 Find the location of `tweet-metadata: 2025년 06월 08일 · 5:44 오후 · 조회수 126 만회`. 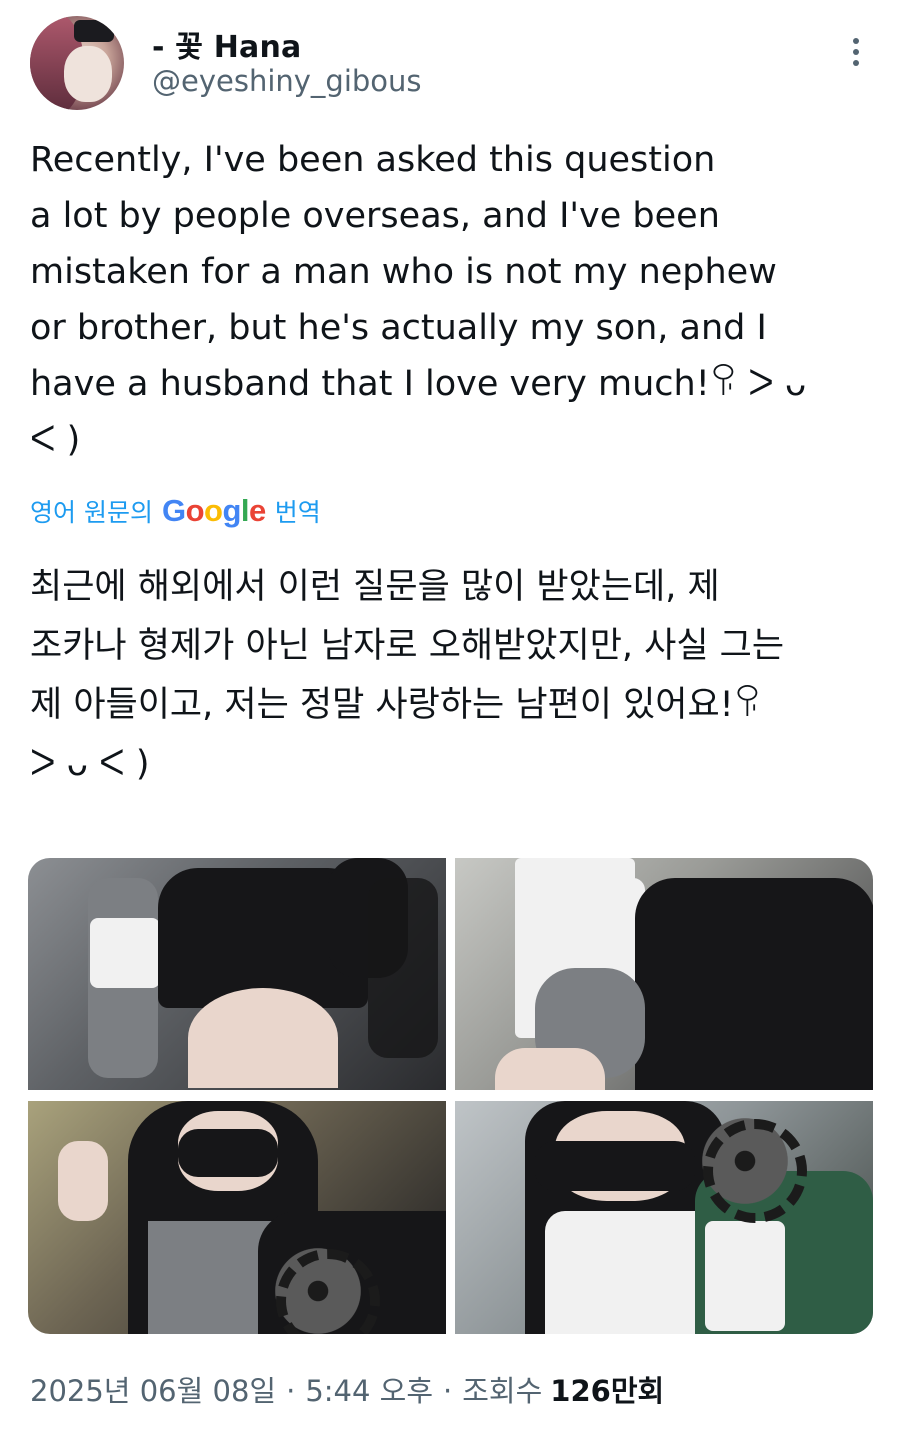

tweet-metadata: 2025년 06월 08일 · 5:44 오후 · 조회수 126 만회 is located at coordinates (347, 1389).